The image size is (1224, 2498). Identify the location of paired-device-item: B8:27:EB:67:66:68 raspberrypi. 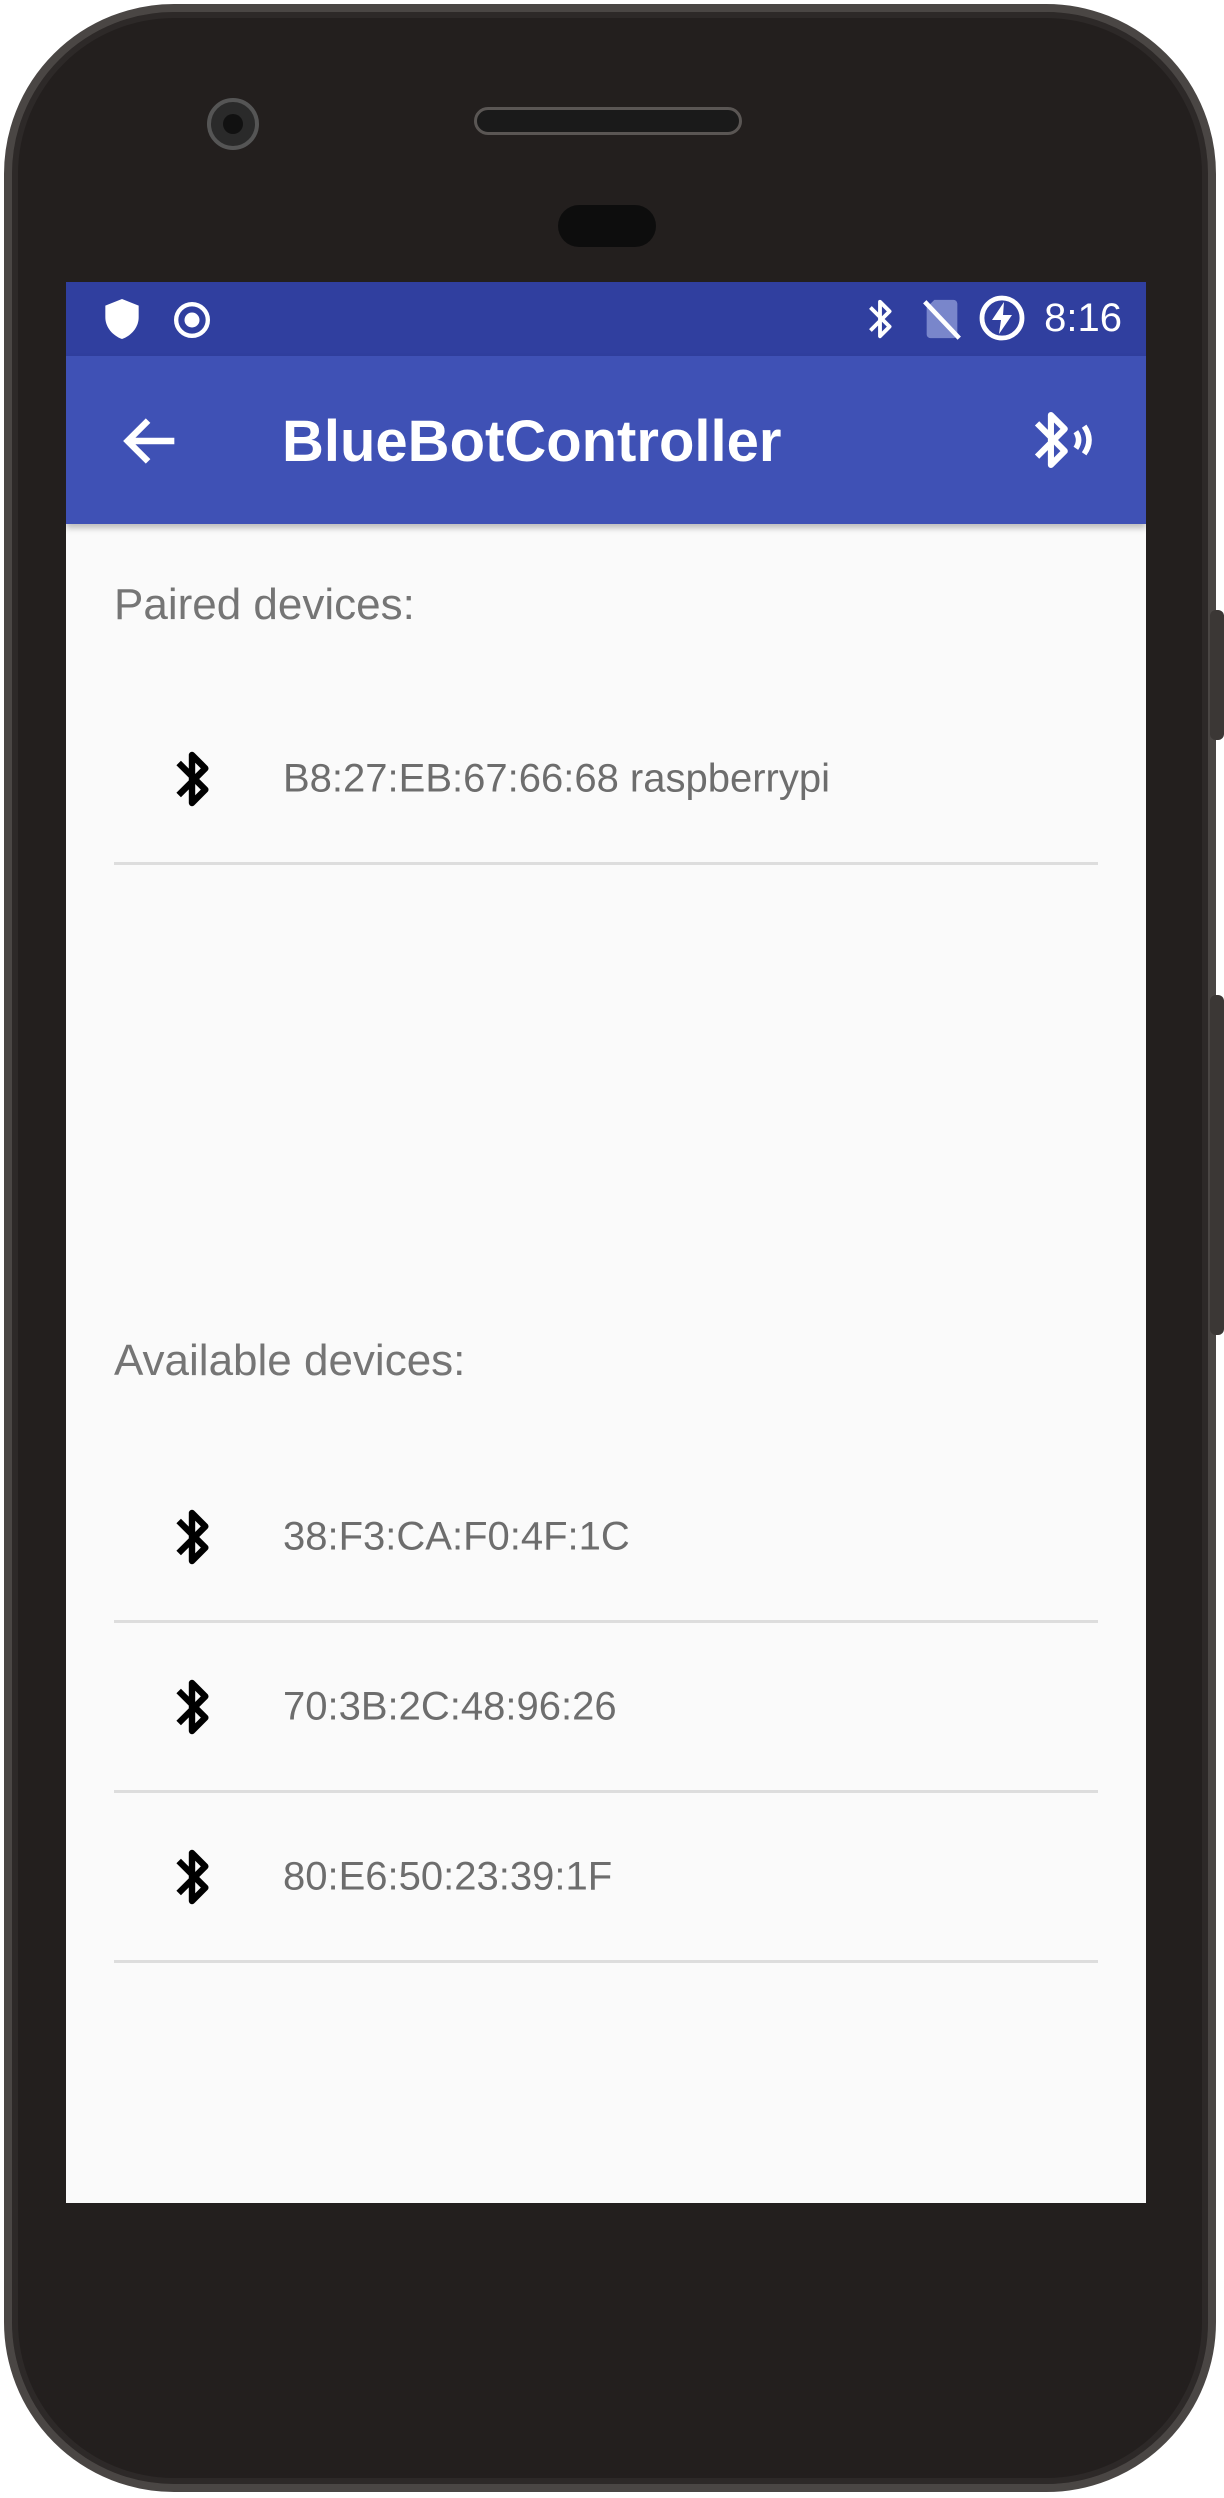
(606, 780).